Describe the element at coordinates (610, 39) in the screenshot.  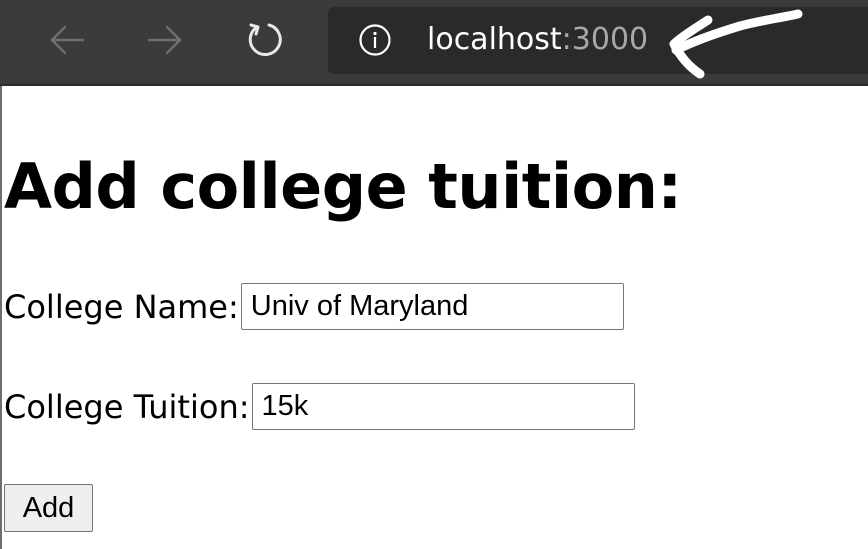
I see `url-port: 3000` at that location.